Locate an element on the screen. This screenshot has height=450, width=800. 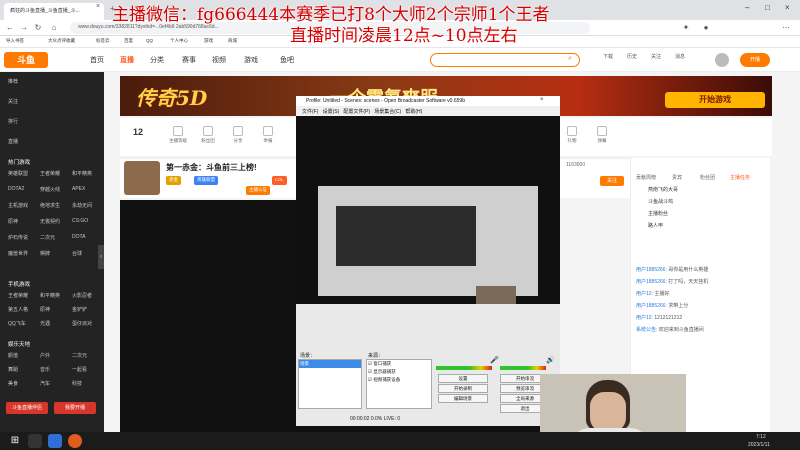
sidebar-category-item: APEX is located at coordinates (78, 189).